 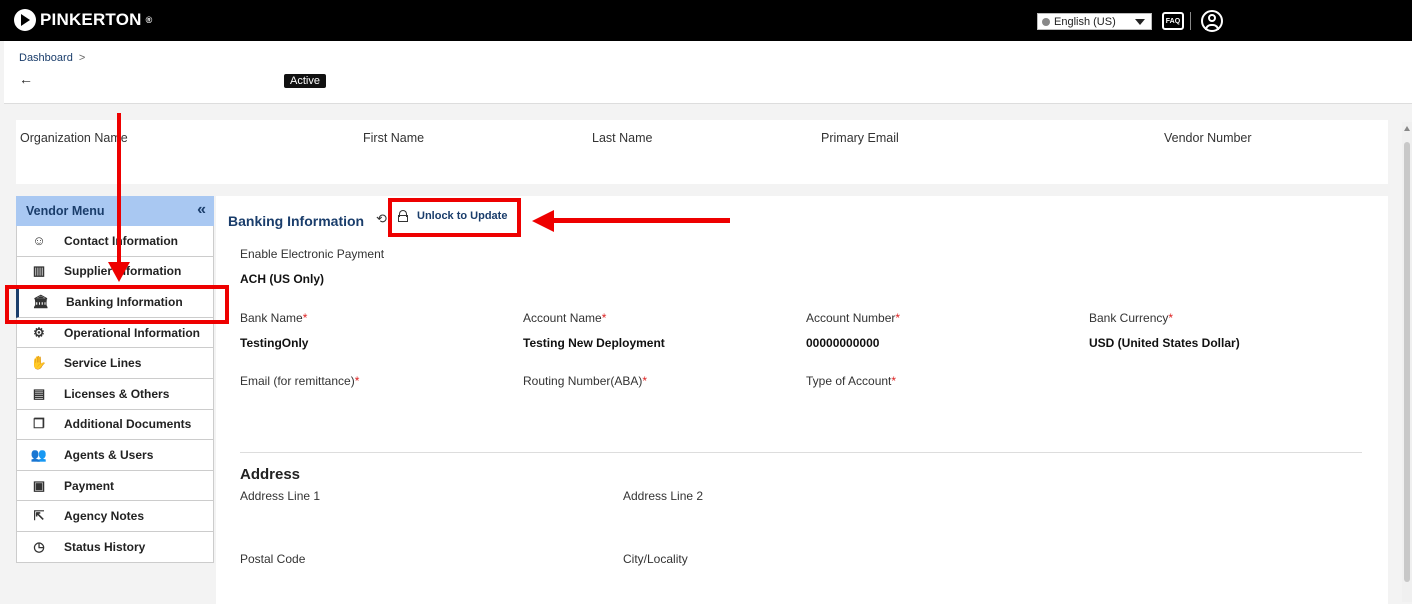 I want to click on annotation-box-banking-menu, so click(x=117, y=304).